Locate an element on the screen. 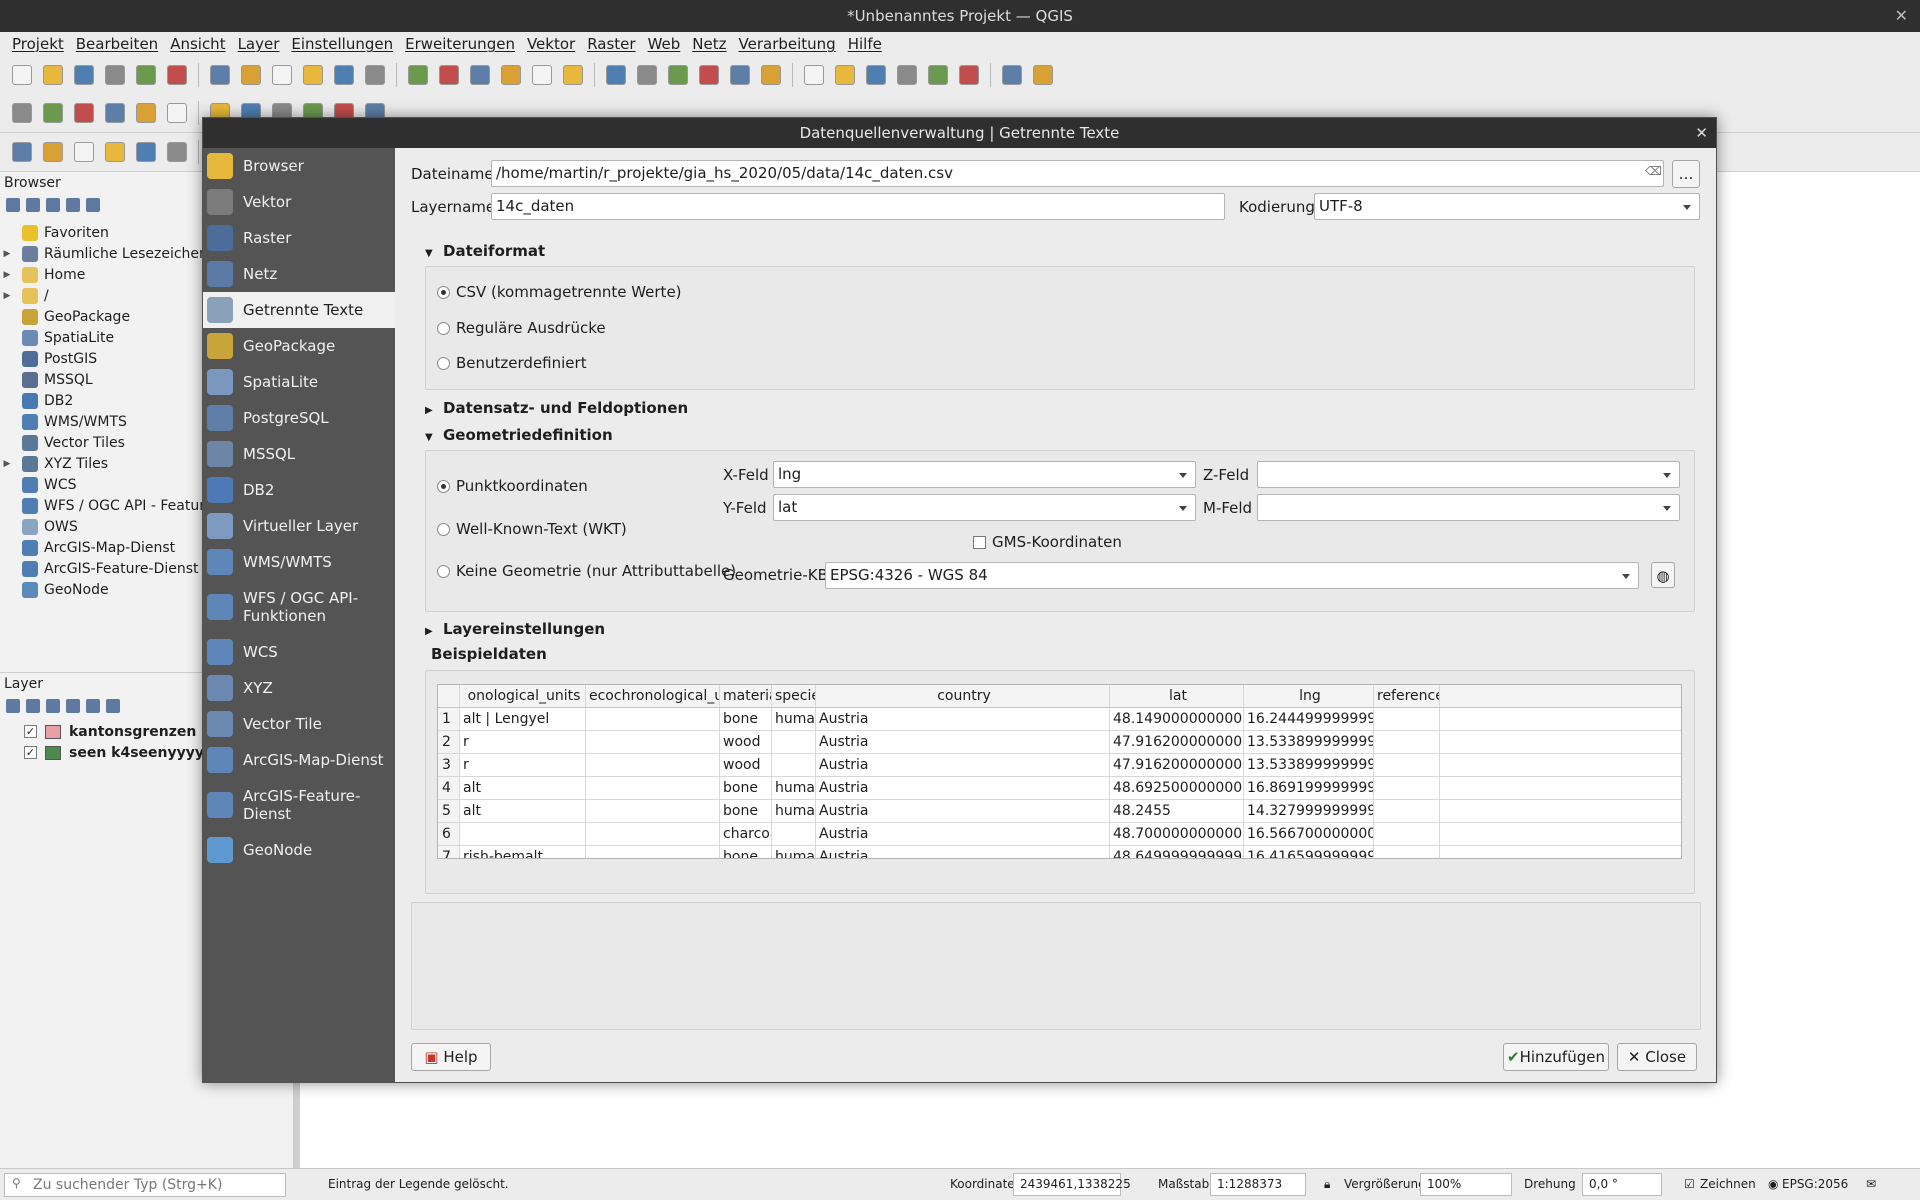 The image size is (1920, 1200). scale-field: 1:1288373 is located at coordinates (1258, 1184).